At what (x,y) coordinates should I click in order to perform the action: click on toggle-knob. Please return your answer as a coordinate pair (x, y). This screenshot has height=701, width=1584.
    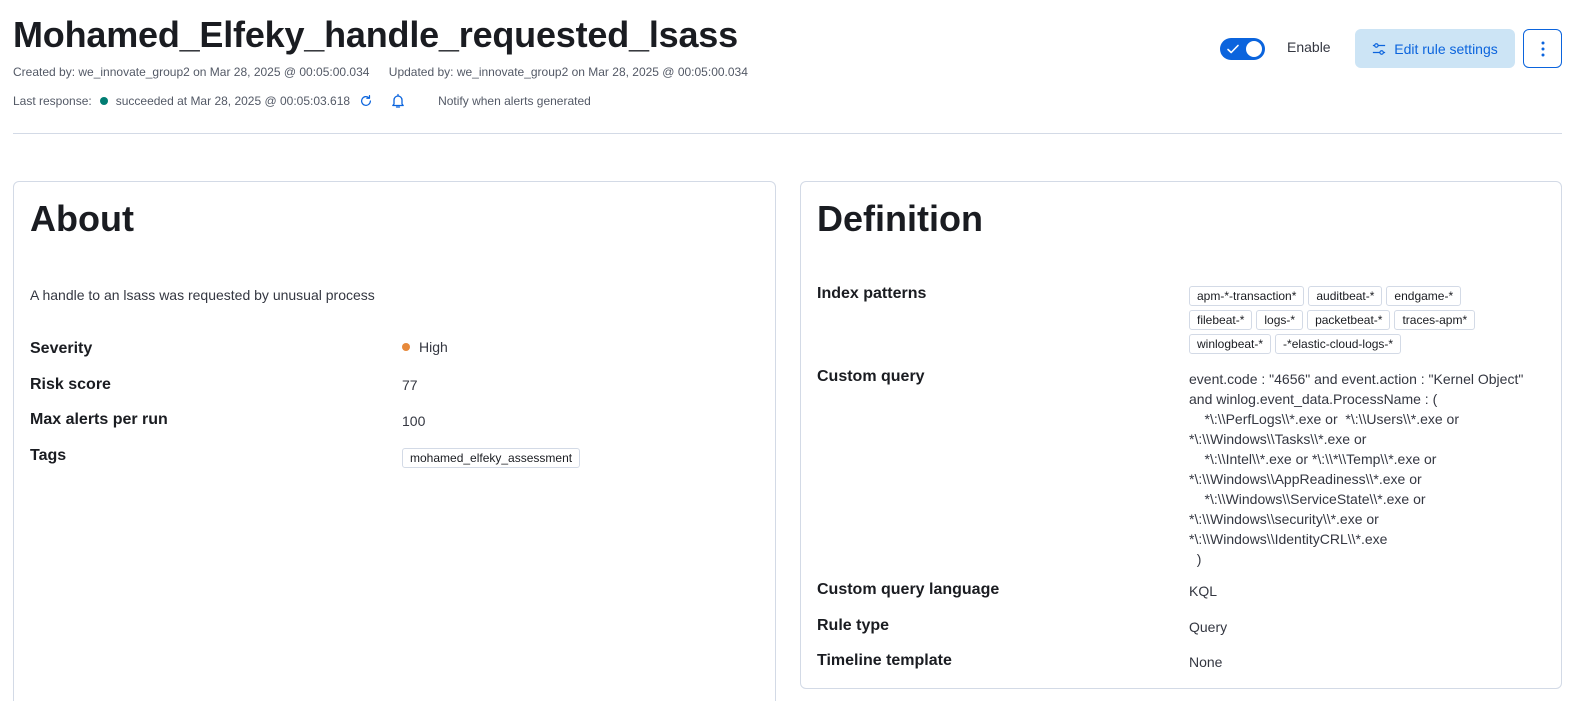
    Looking at the image, I should click on (1254, 49).